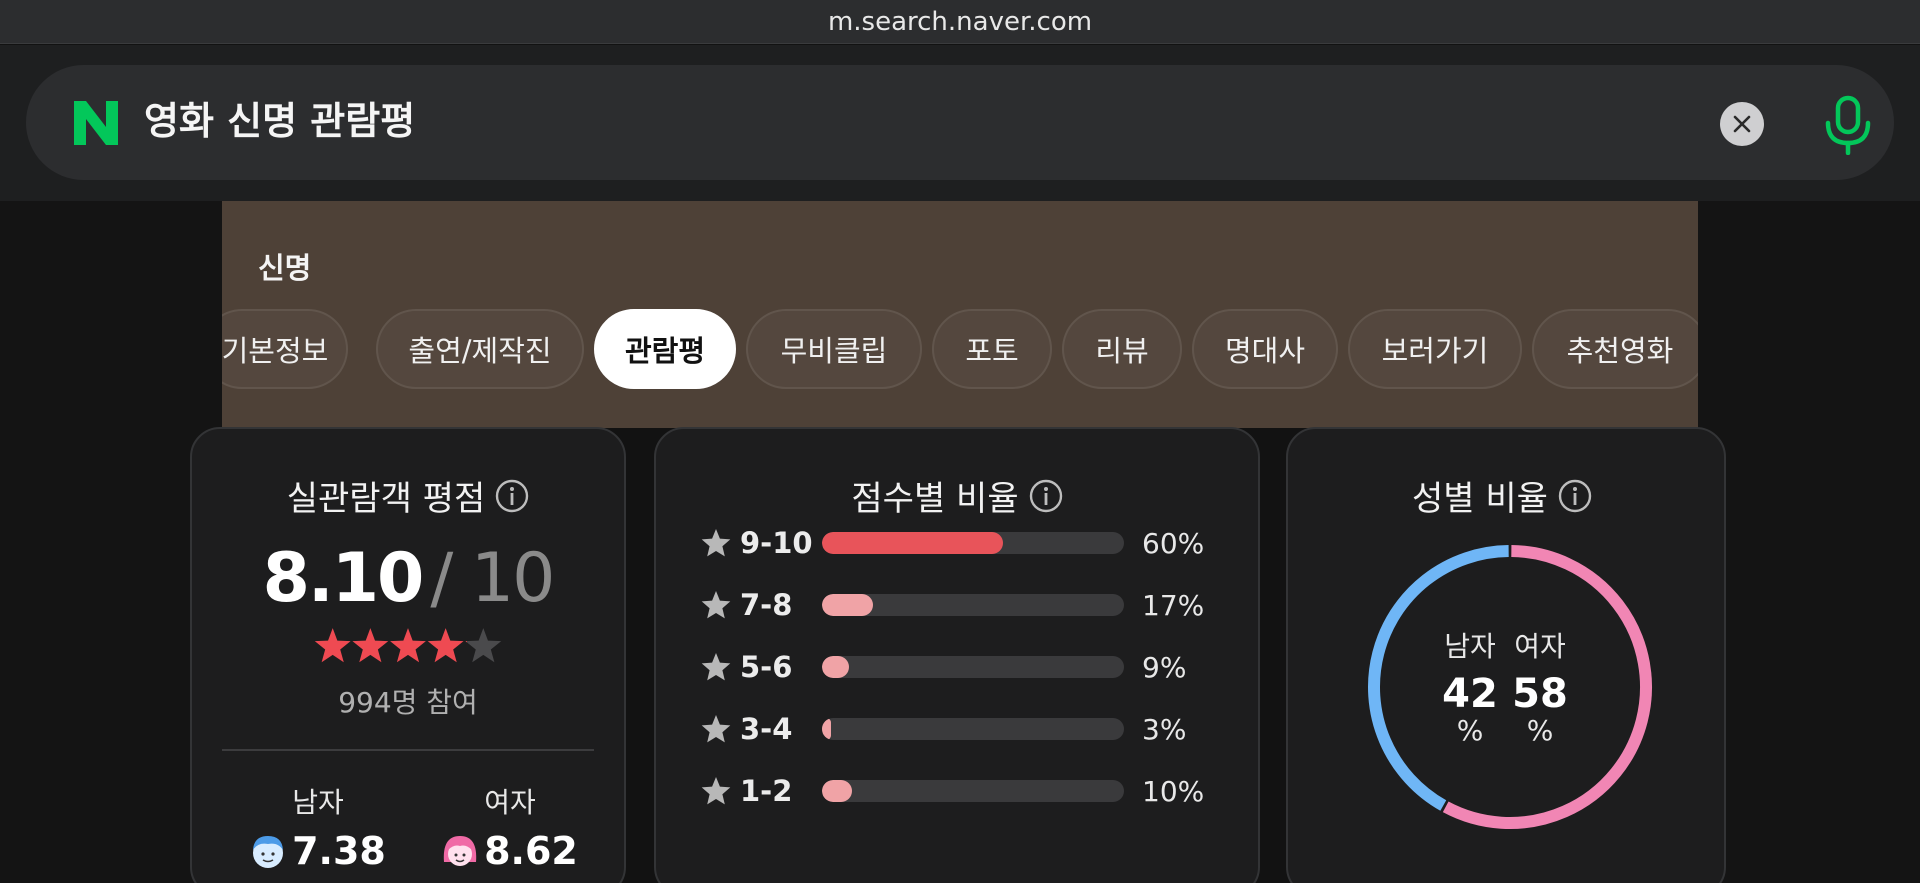 The height and width of the screenshot is (883, 1920). What do you see at coordinates (776, 543) in the screenshot?
I see `score-range-label: 9-10` at bounding box center [776, 543].